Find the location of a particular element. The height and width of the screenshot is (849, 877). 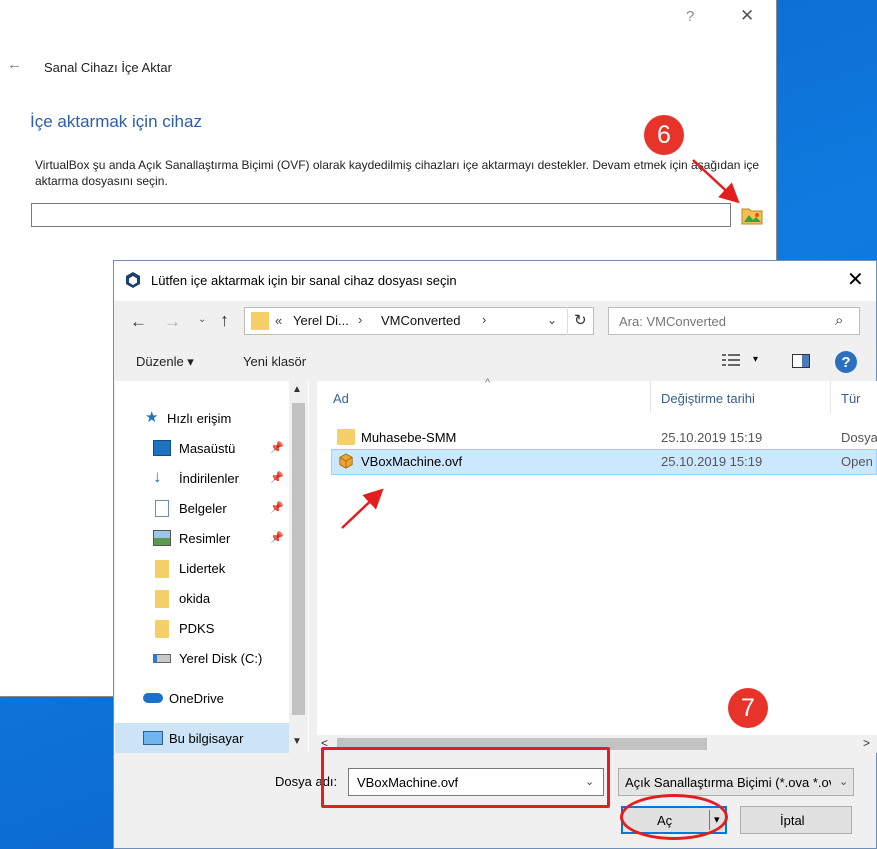

file-row-muhasebe-smm: Muhasebe-SMM 25.10.2019 15:19 Dosya is located at coordinates (604, 438).